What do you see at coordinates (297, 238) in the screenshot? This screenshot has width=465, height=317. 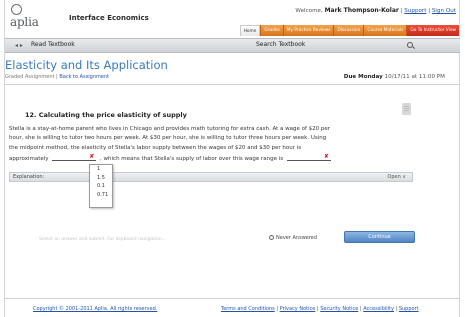 I see `never-answered-label: Never Answered` at bounding box center [297, 238].